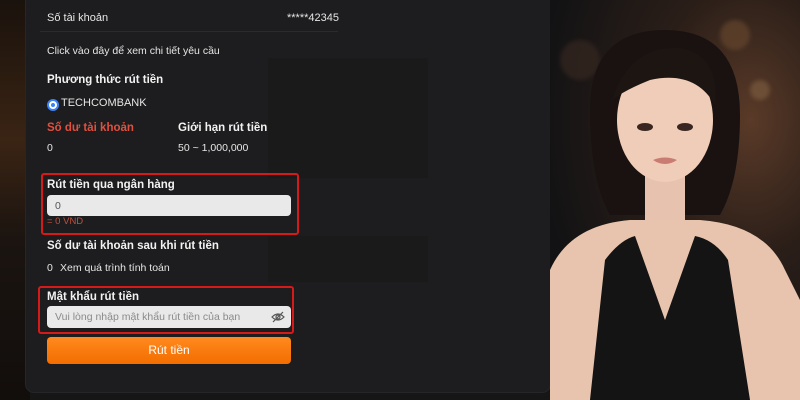 The height and width of the screenshot is (400, 800). What do you see at coordinates (65, 221) in the screenshot?
I see `converted-amount: = 0 VND` at bounding box center [65, 221].